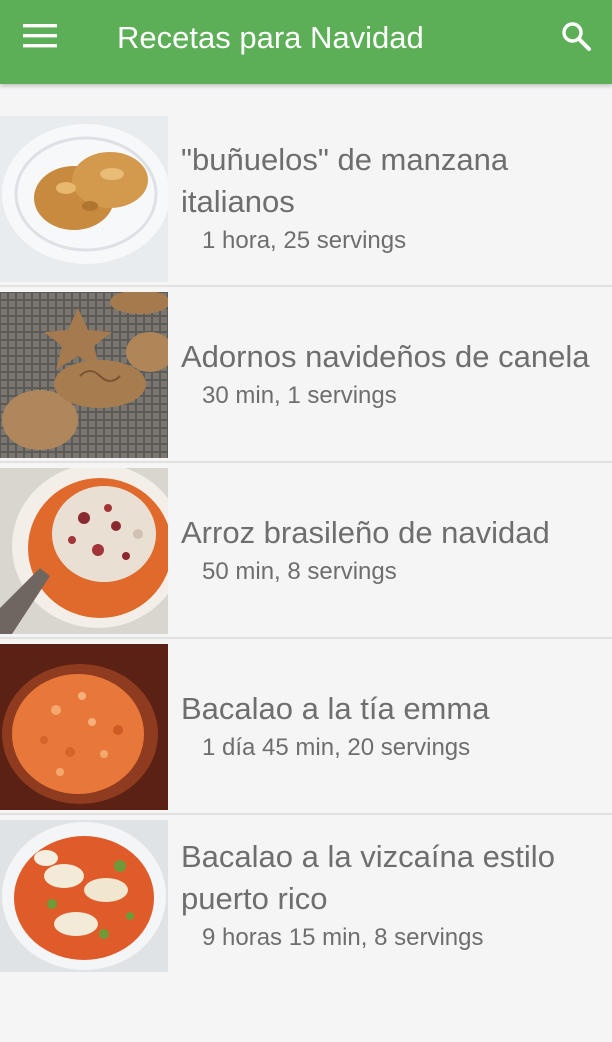 Image resolution: width=612 pixels, height=1042 pixels. What do you see at coordinates (304, 240) in the screenshot?
I see `recipe-meta: 1 hora, 25 servings` at bounding box center [304, 240].